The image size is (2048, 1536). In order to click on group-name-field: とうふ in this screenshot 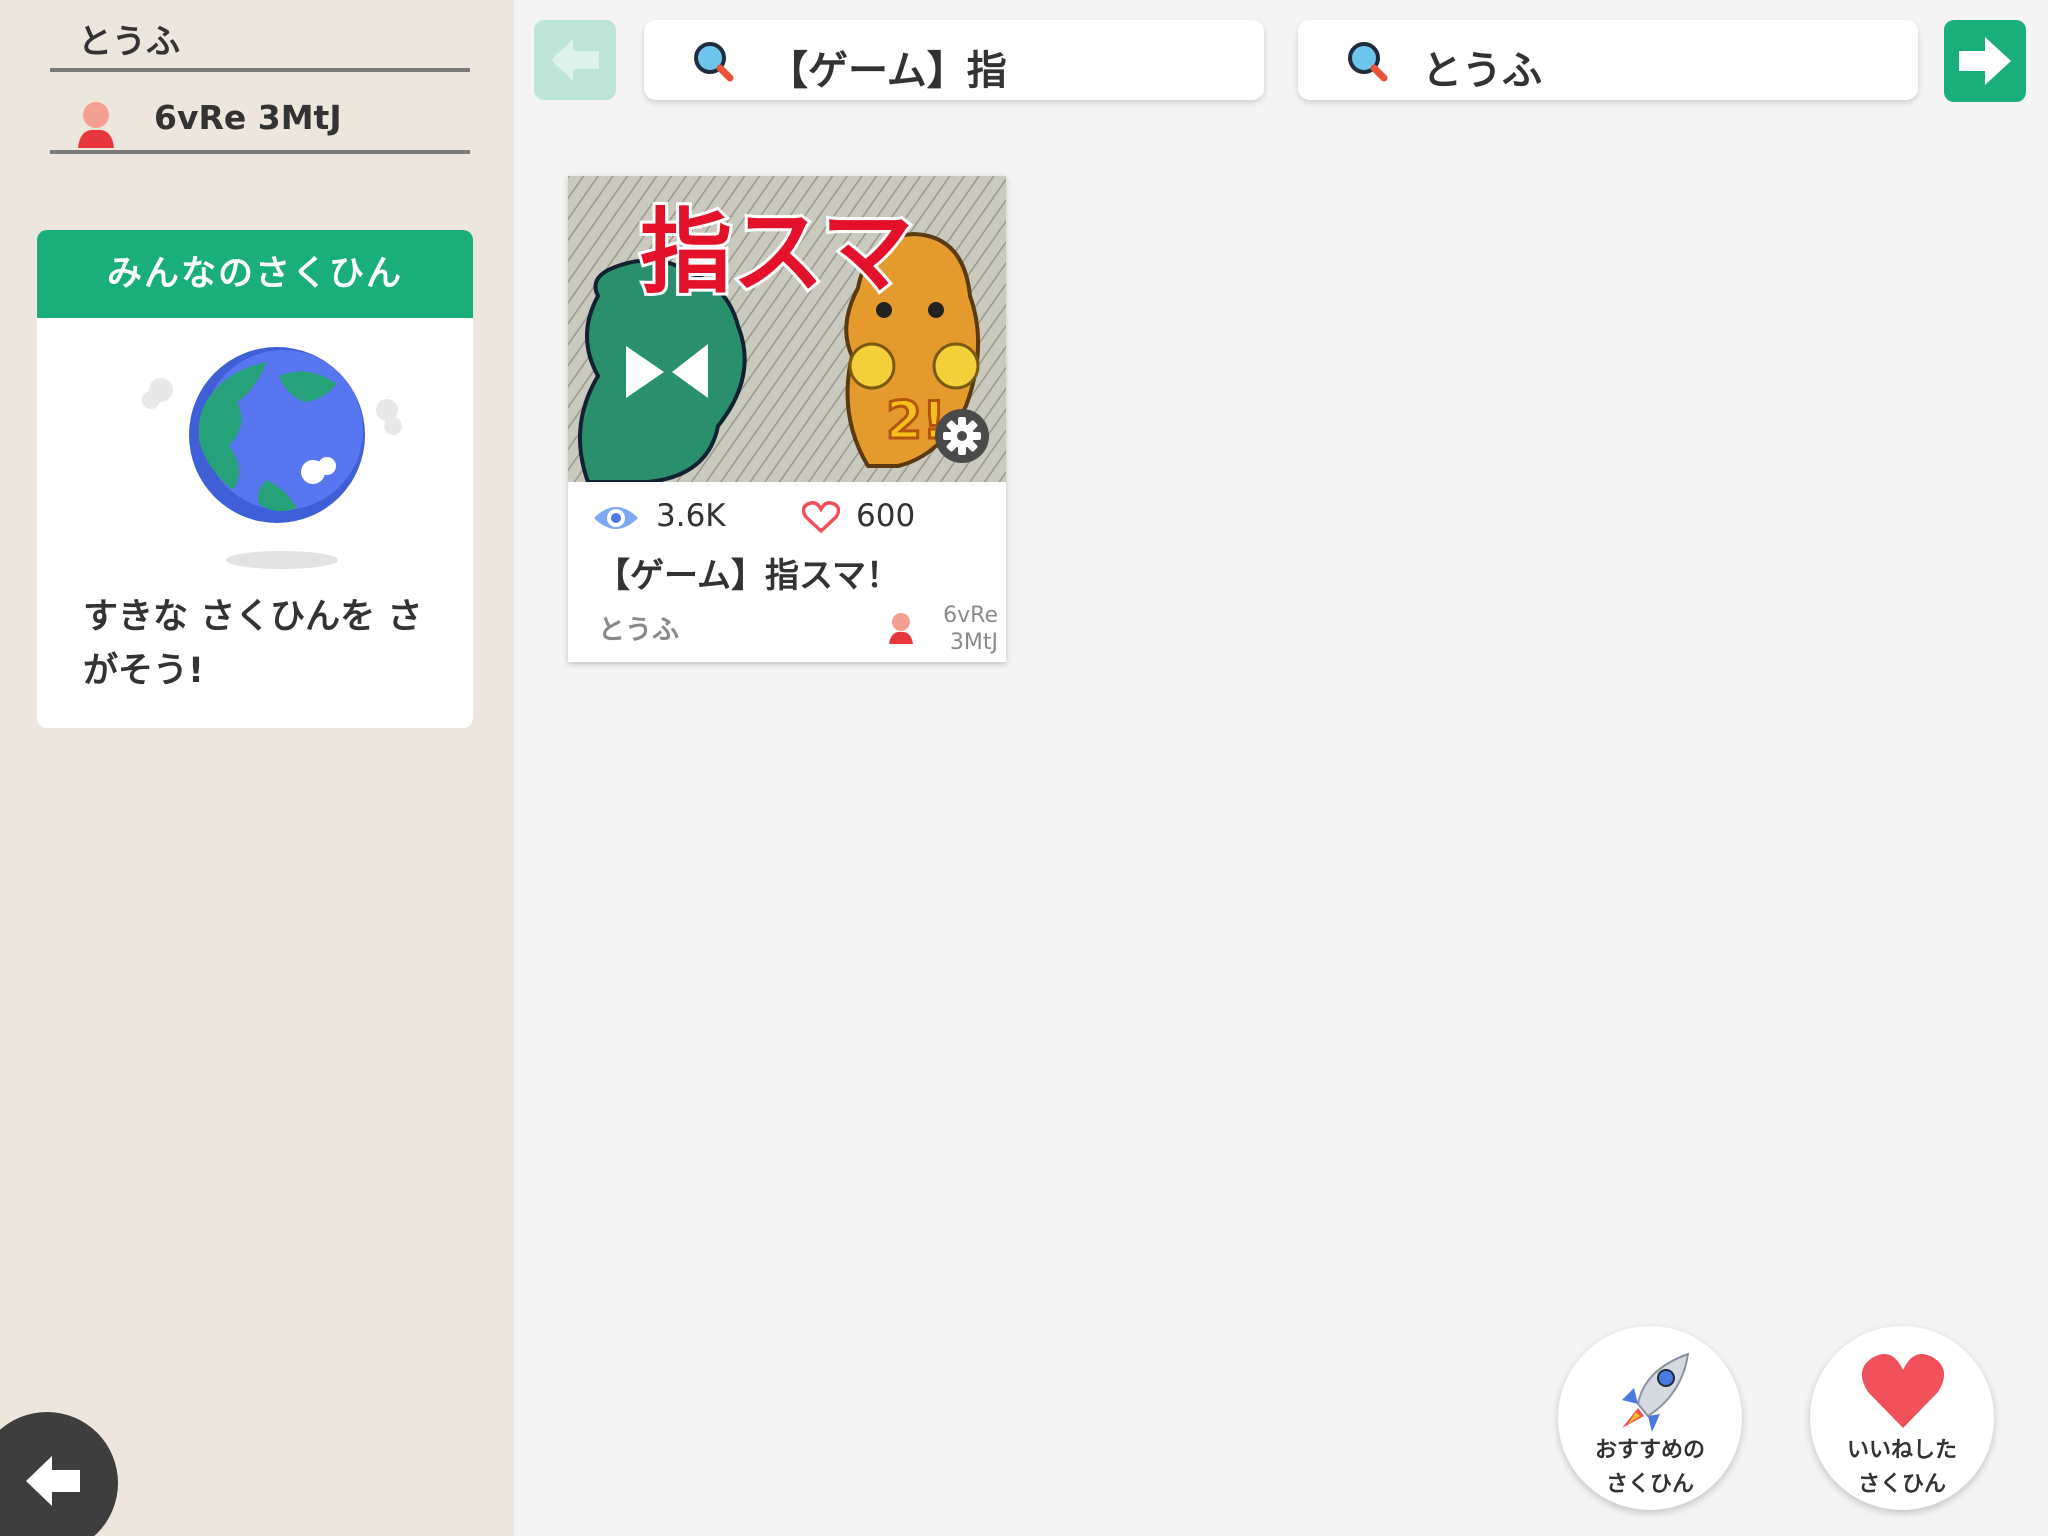, I will do `click(260, 36)`.